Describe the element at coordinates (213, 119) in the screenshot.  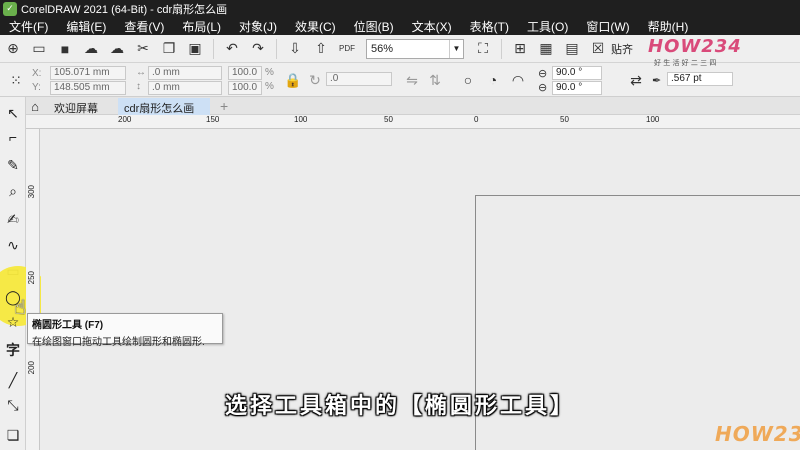
I see `ruler-tick-label: 150` at that location.